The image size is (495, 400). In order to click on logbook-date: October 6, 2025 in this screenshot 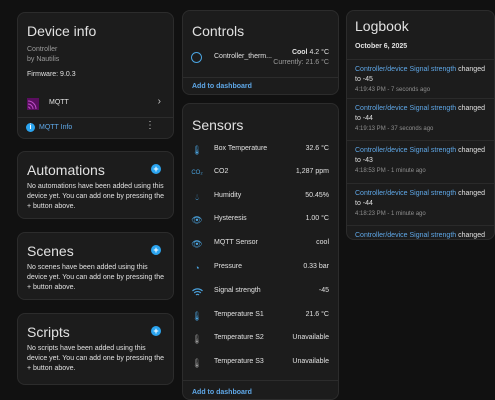, I will do `click(381, 46)`.